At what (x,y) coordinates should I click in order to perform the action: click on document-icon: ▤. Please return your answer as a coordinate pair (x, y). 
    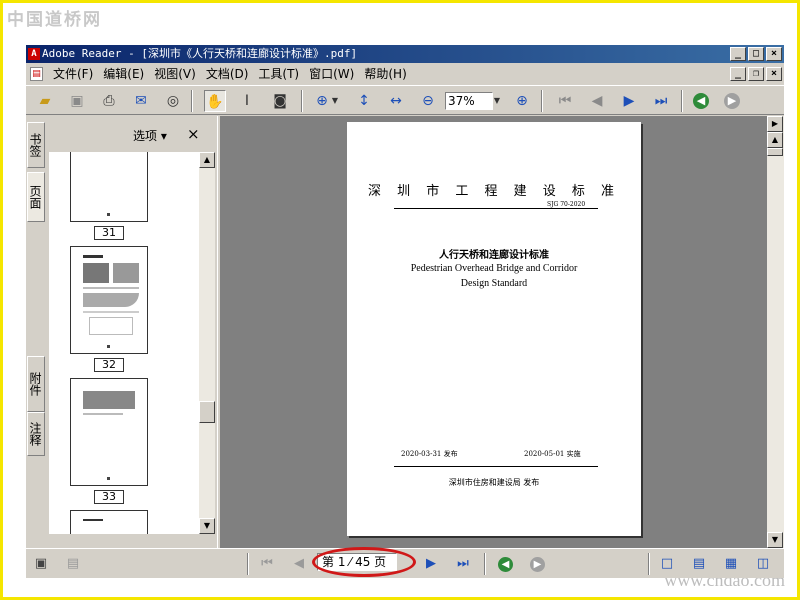
    Looking at the image, I should click on (36, 74).